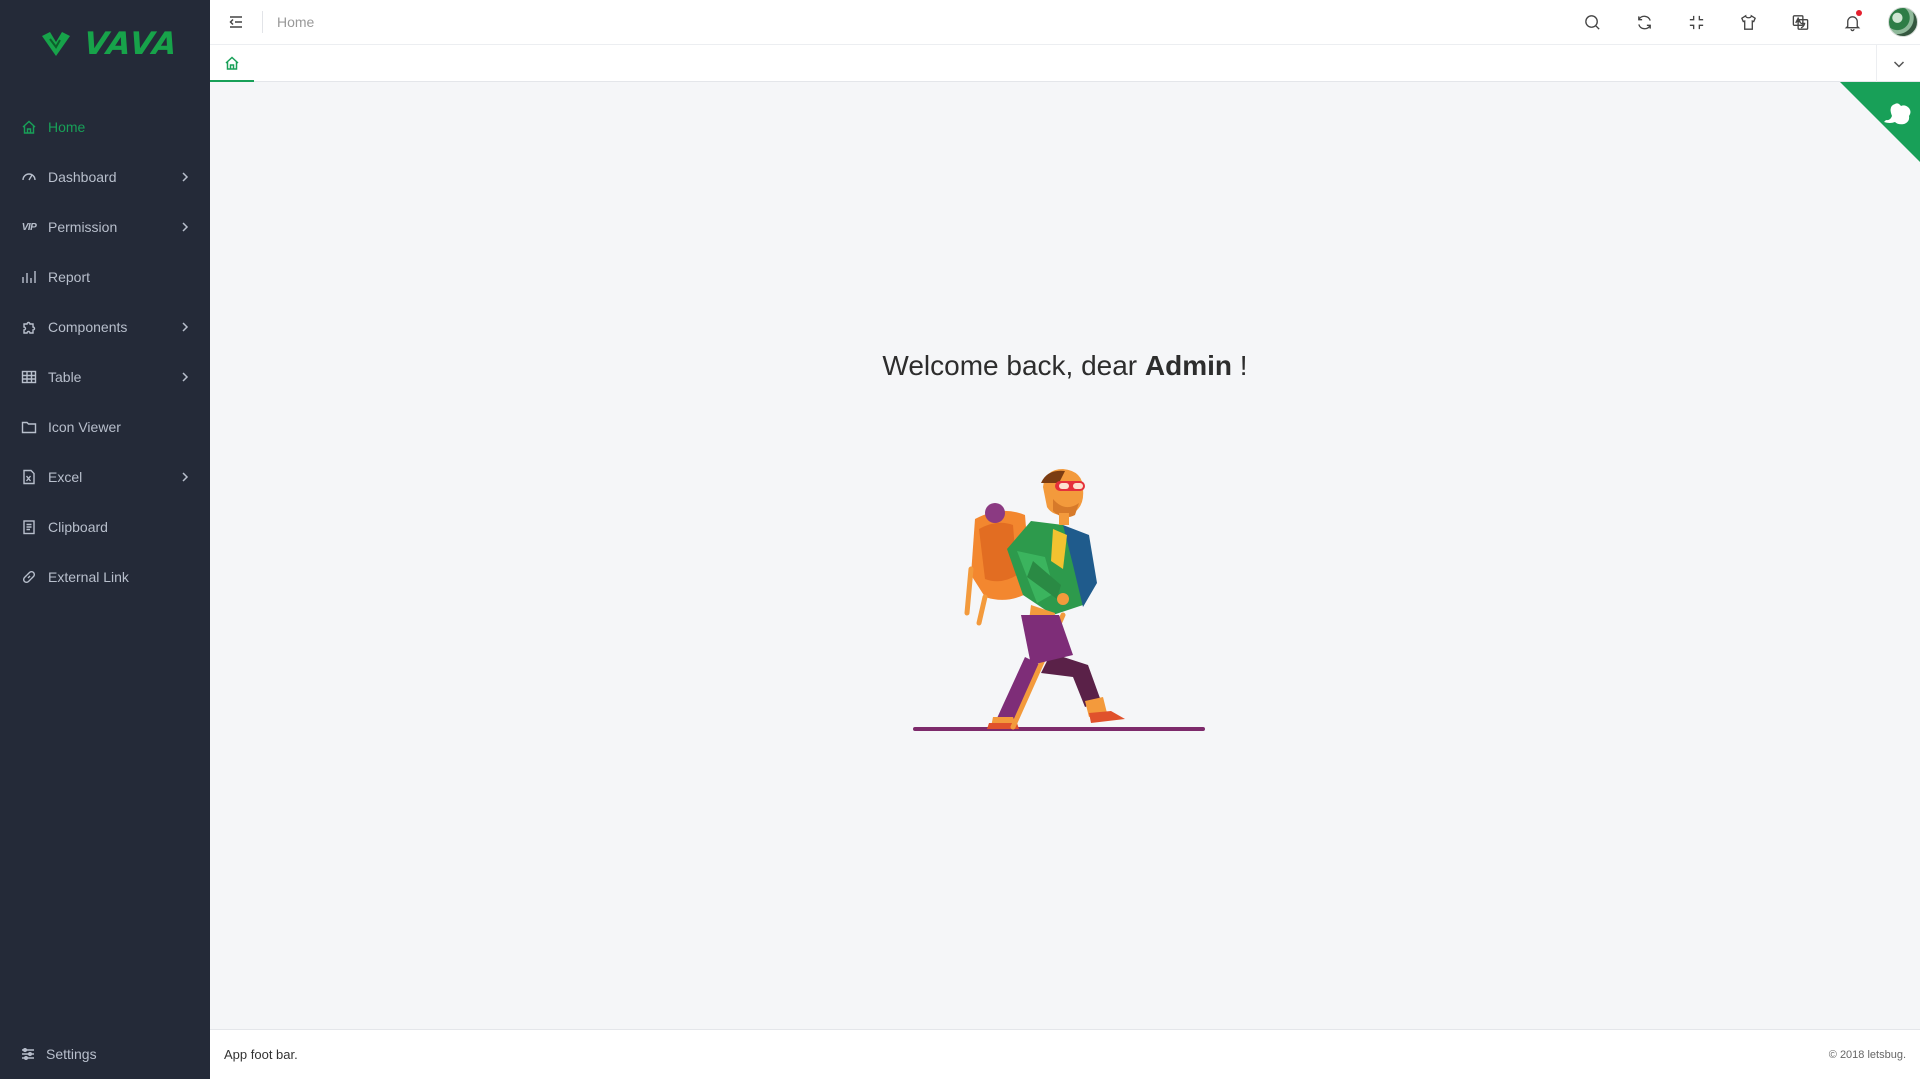 This screenshot has height=1079, width=1920. Describe the element at coordinates (105, 277) in the screenshot. I see `sidebar-item-report: Report` at that location.